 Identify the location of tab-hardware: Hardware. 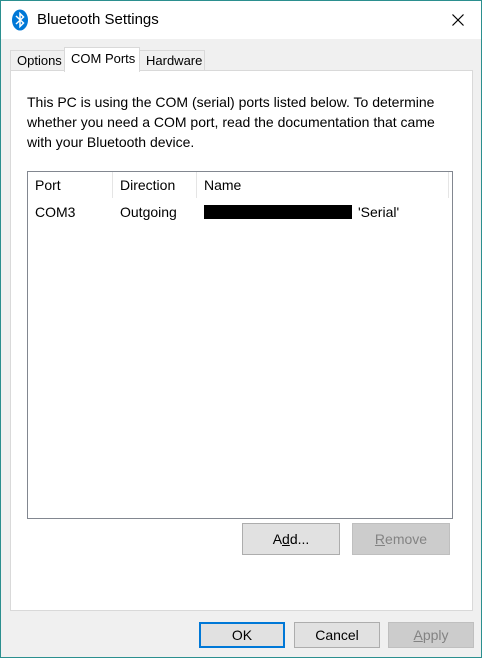
(172, 60).